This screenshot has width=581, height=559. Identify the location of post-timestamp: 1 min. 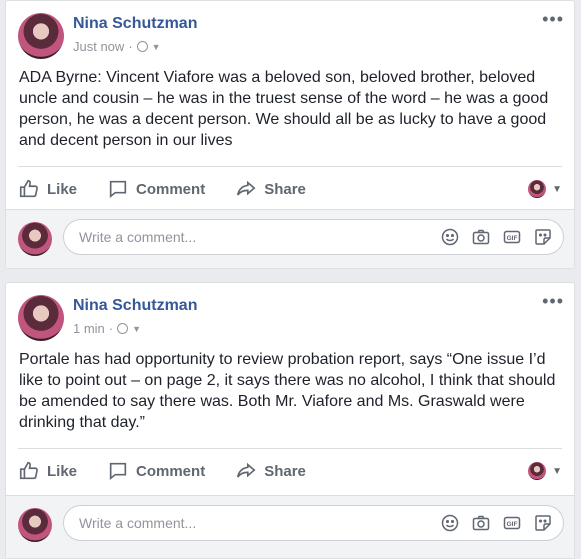
(89, 328).